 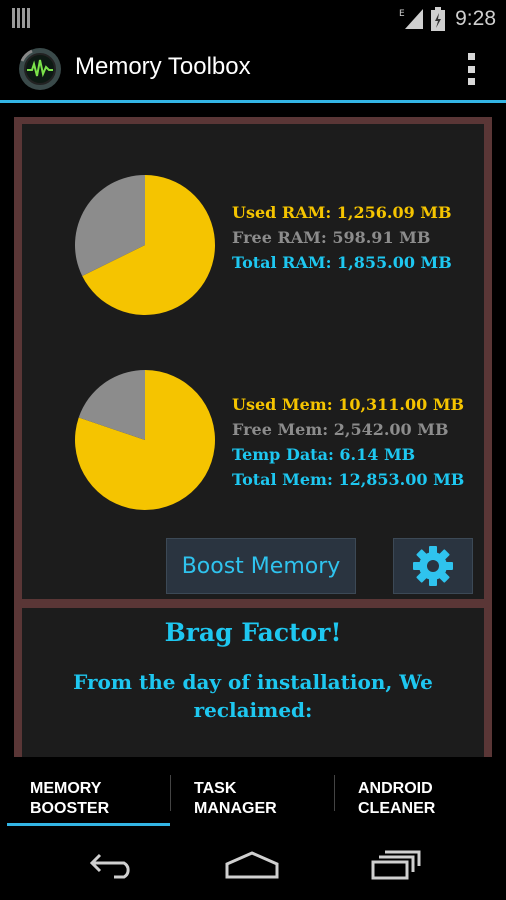 I want to click on tab-label: MEMORY BOOSTER, so click(x=70, y=798).